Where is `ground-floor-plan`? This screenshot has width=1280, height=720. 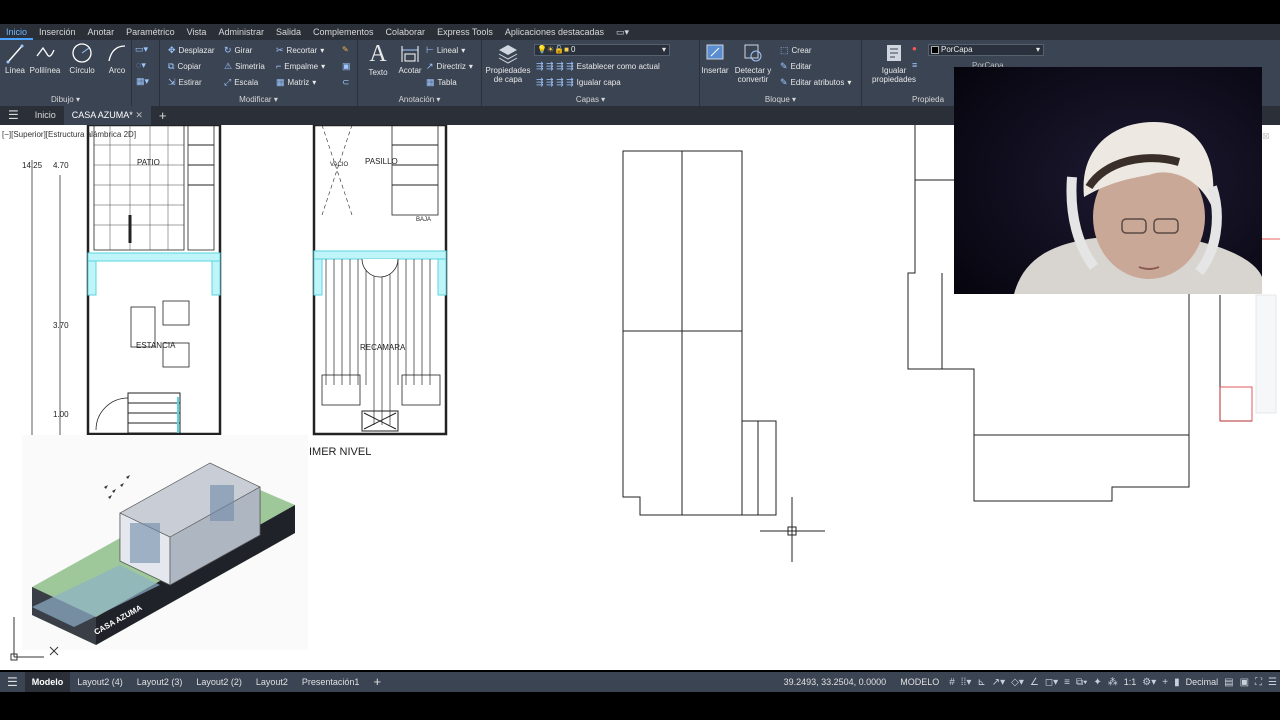
ground-floor-plan is located at coordinates (154, 280).